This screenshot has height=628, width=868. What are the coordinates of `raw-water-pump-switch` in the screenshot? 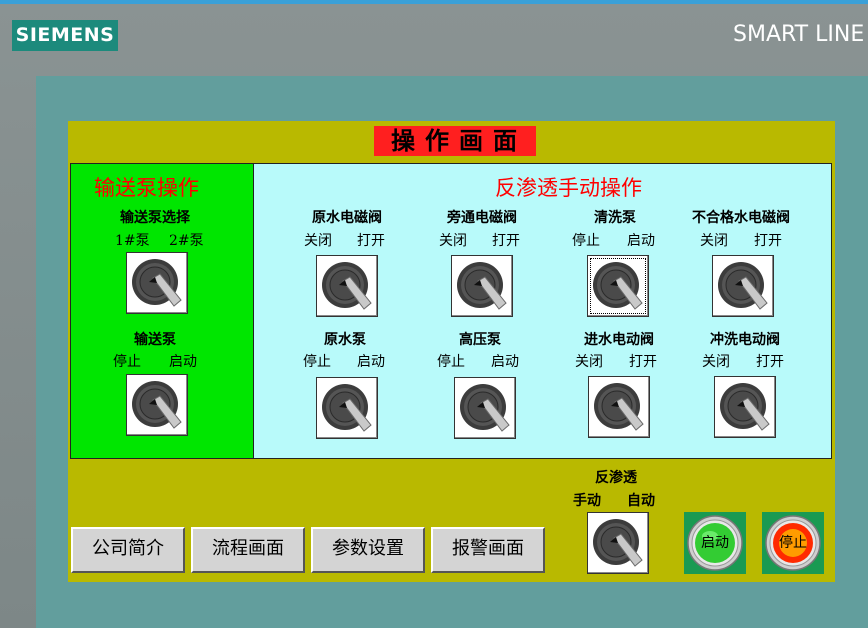 It's located at (347, 408).